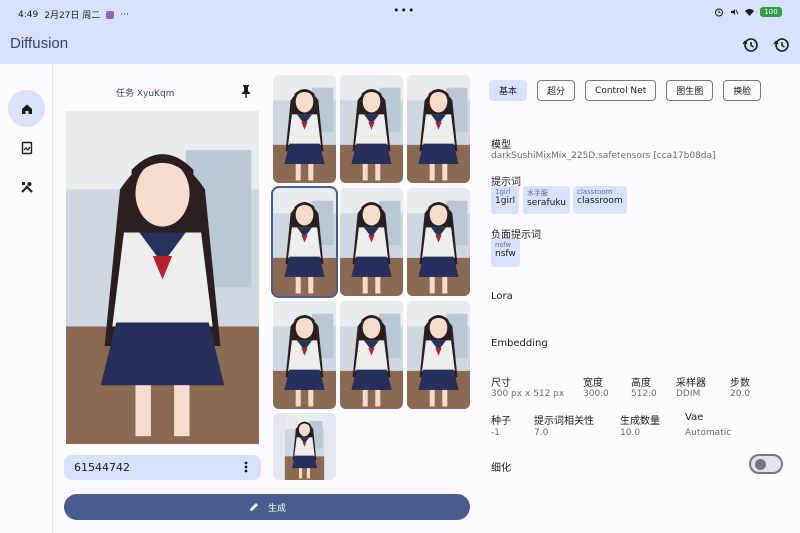 This screenshot has height=533, width=800. What do you see at coordinates (404, 10) in the screenshot?
I see `window-handle: •••` at bounding box center [404, 10].